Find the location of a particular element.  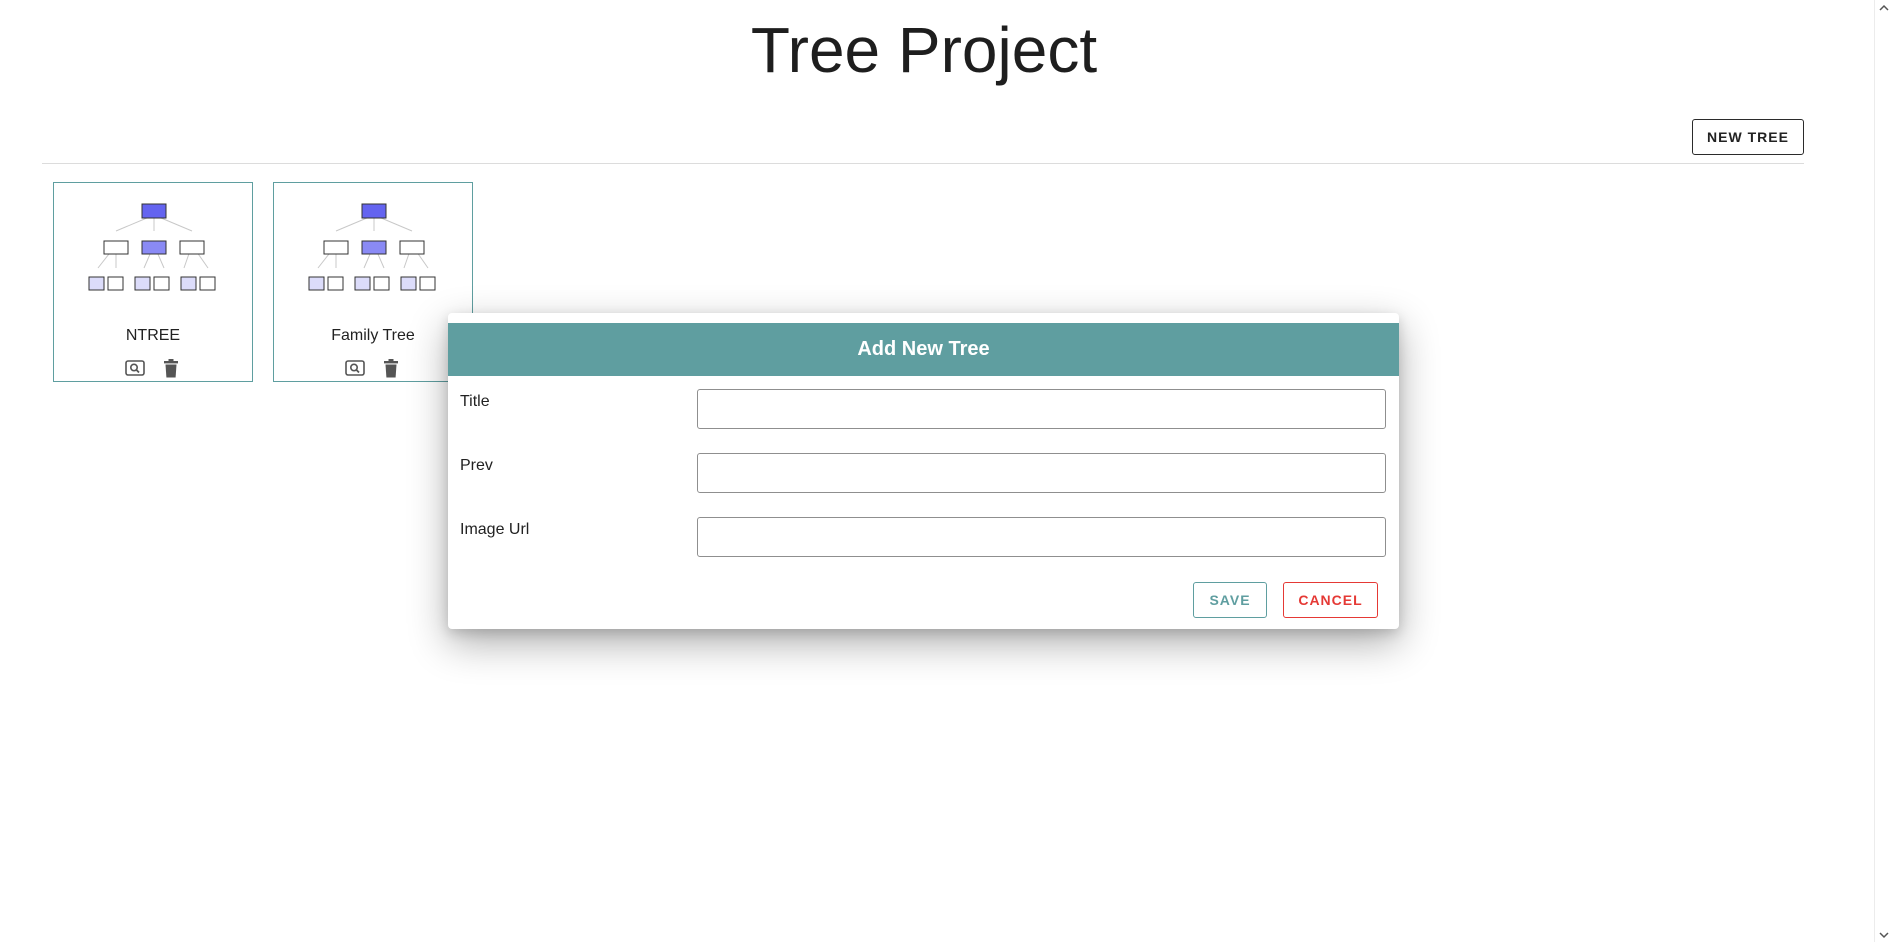

prev-input is located at coordinates (1041, 473).